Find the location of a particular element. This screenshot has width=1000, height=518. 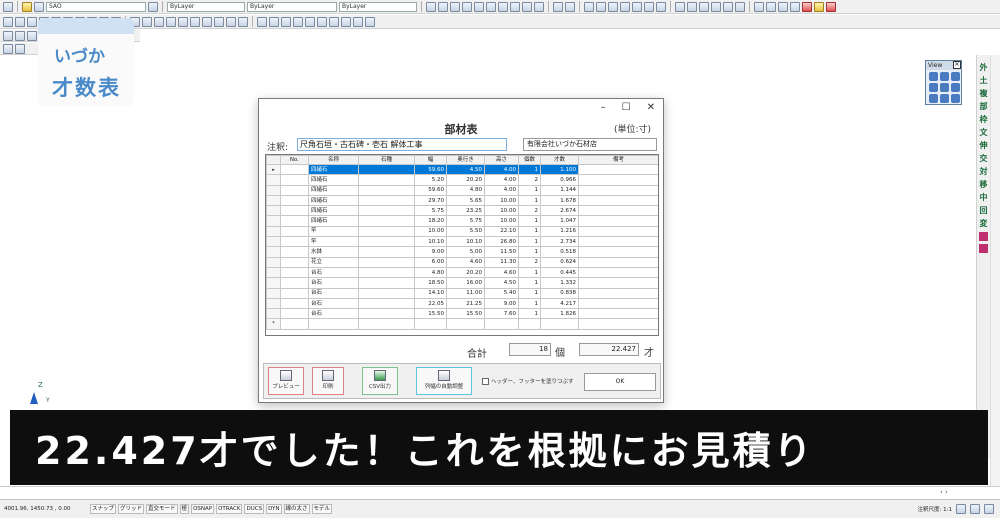

view-palette-close-icon: ✕ is located at coordinates (957, 65).